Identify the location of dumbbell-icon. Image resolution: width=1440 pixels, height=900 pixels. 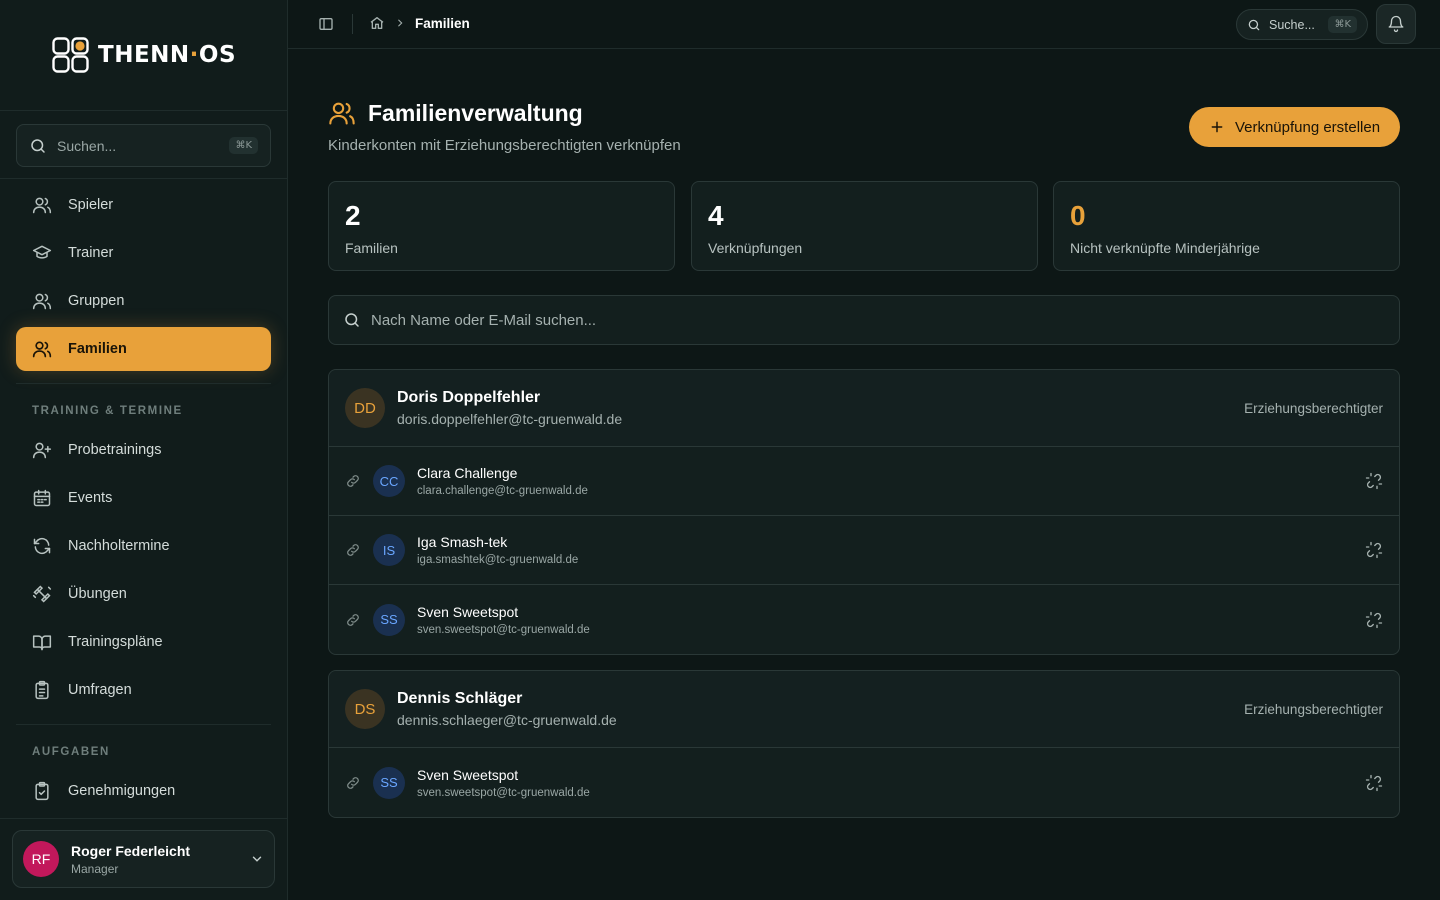
(42, 594).